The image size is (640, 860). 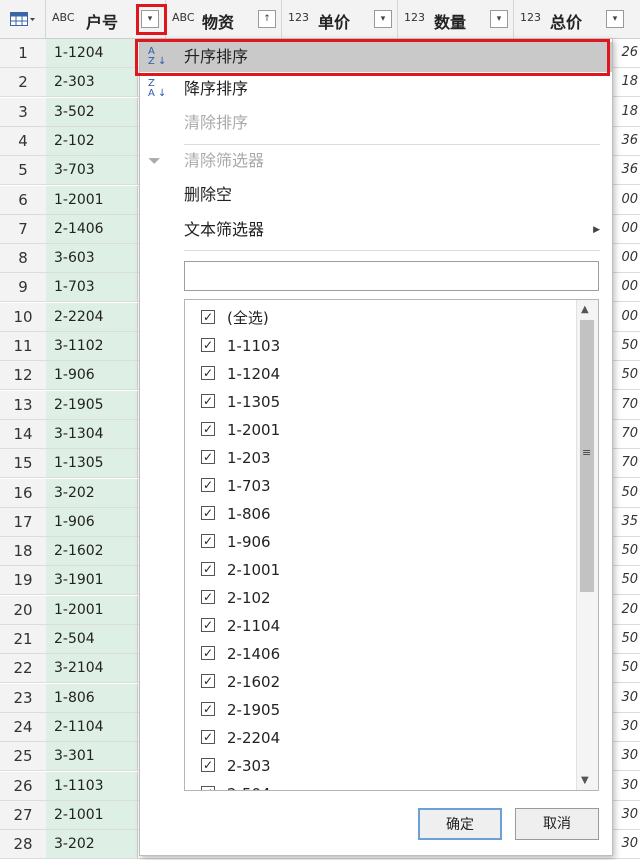 What do you see at coordinates (376, 230) in the screenshot?
I see `menu-item-text-filters: 文本筛选器 ▶` at bounding box center [376, 230].